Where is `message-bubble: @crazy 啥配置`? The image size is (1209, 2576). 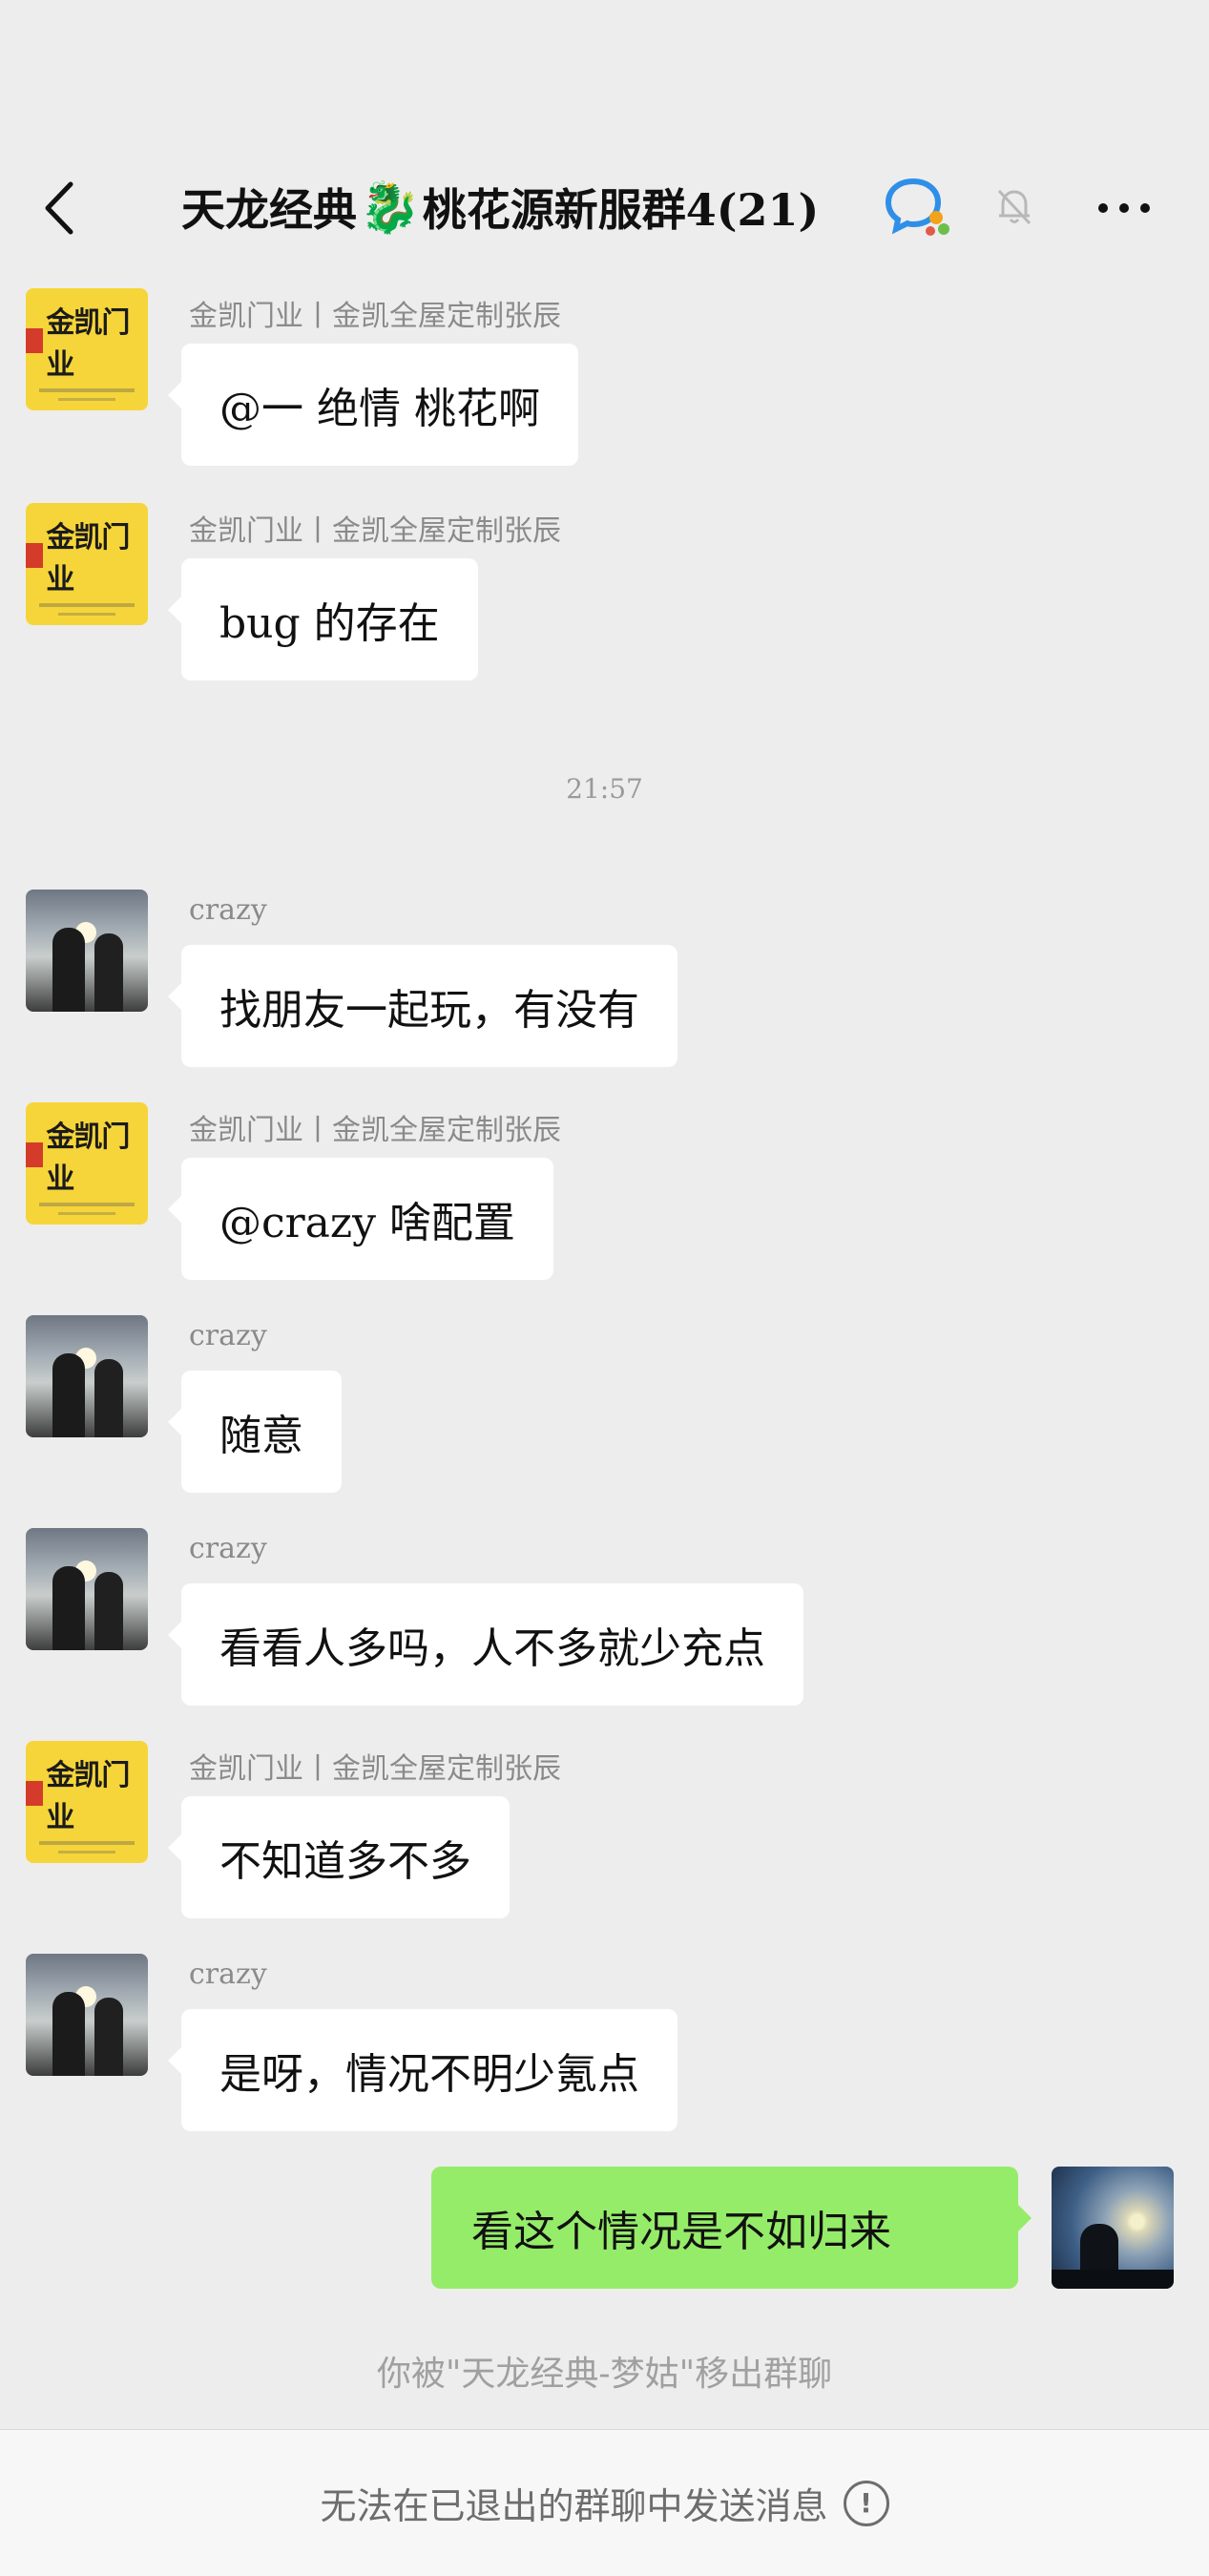
message-bubble: @crazy 啥配置 is located at coordinates (360, 1219).